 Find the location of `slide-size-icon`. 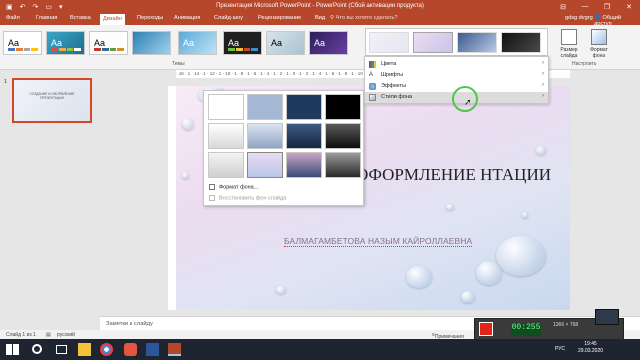

slide-size-icon is located at coordinates (569, 37).